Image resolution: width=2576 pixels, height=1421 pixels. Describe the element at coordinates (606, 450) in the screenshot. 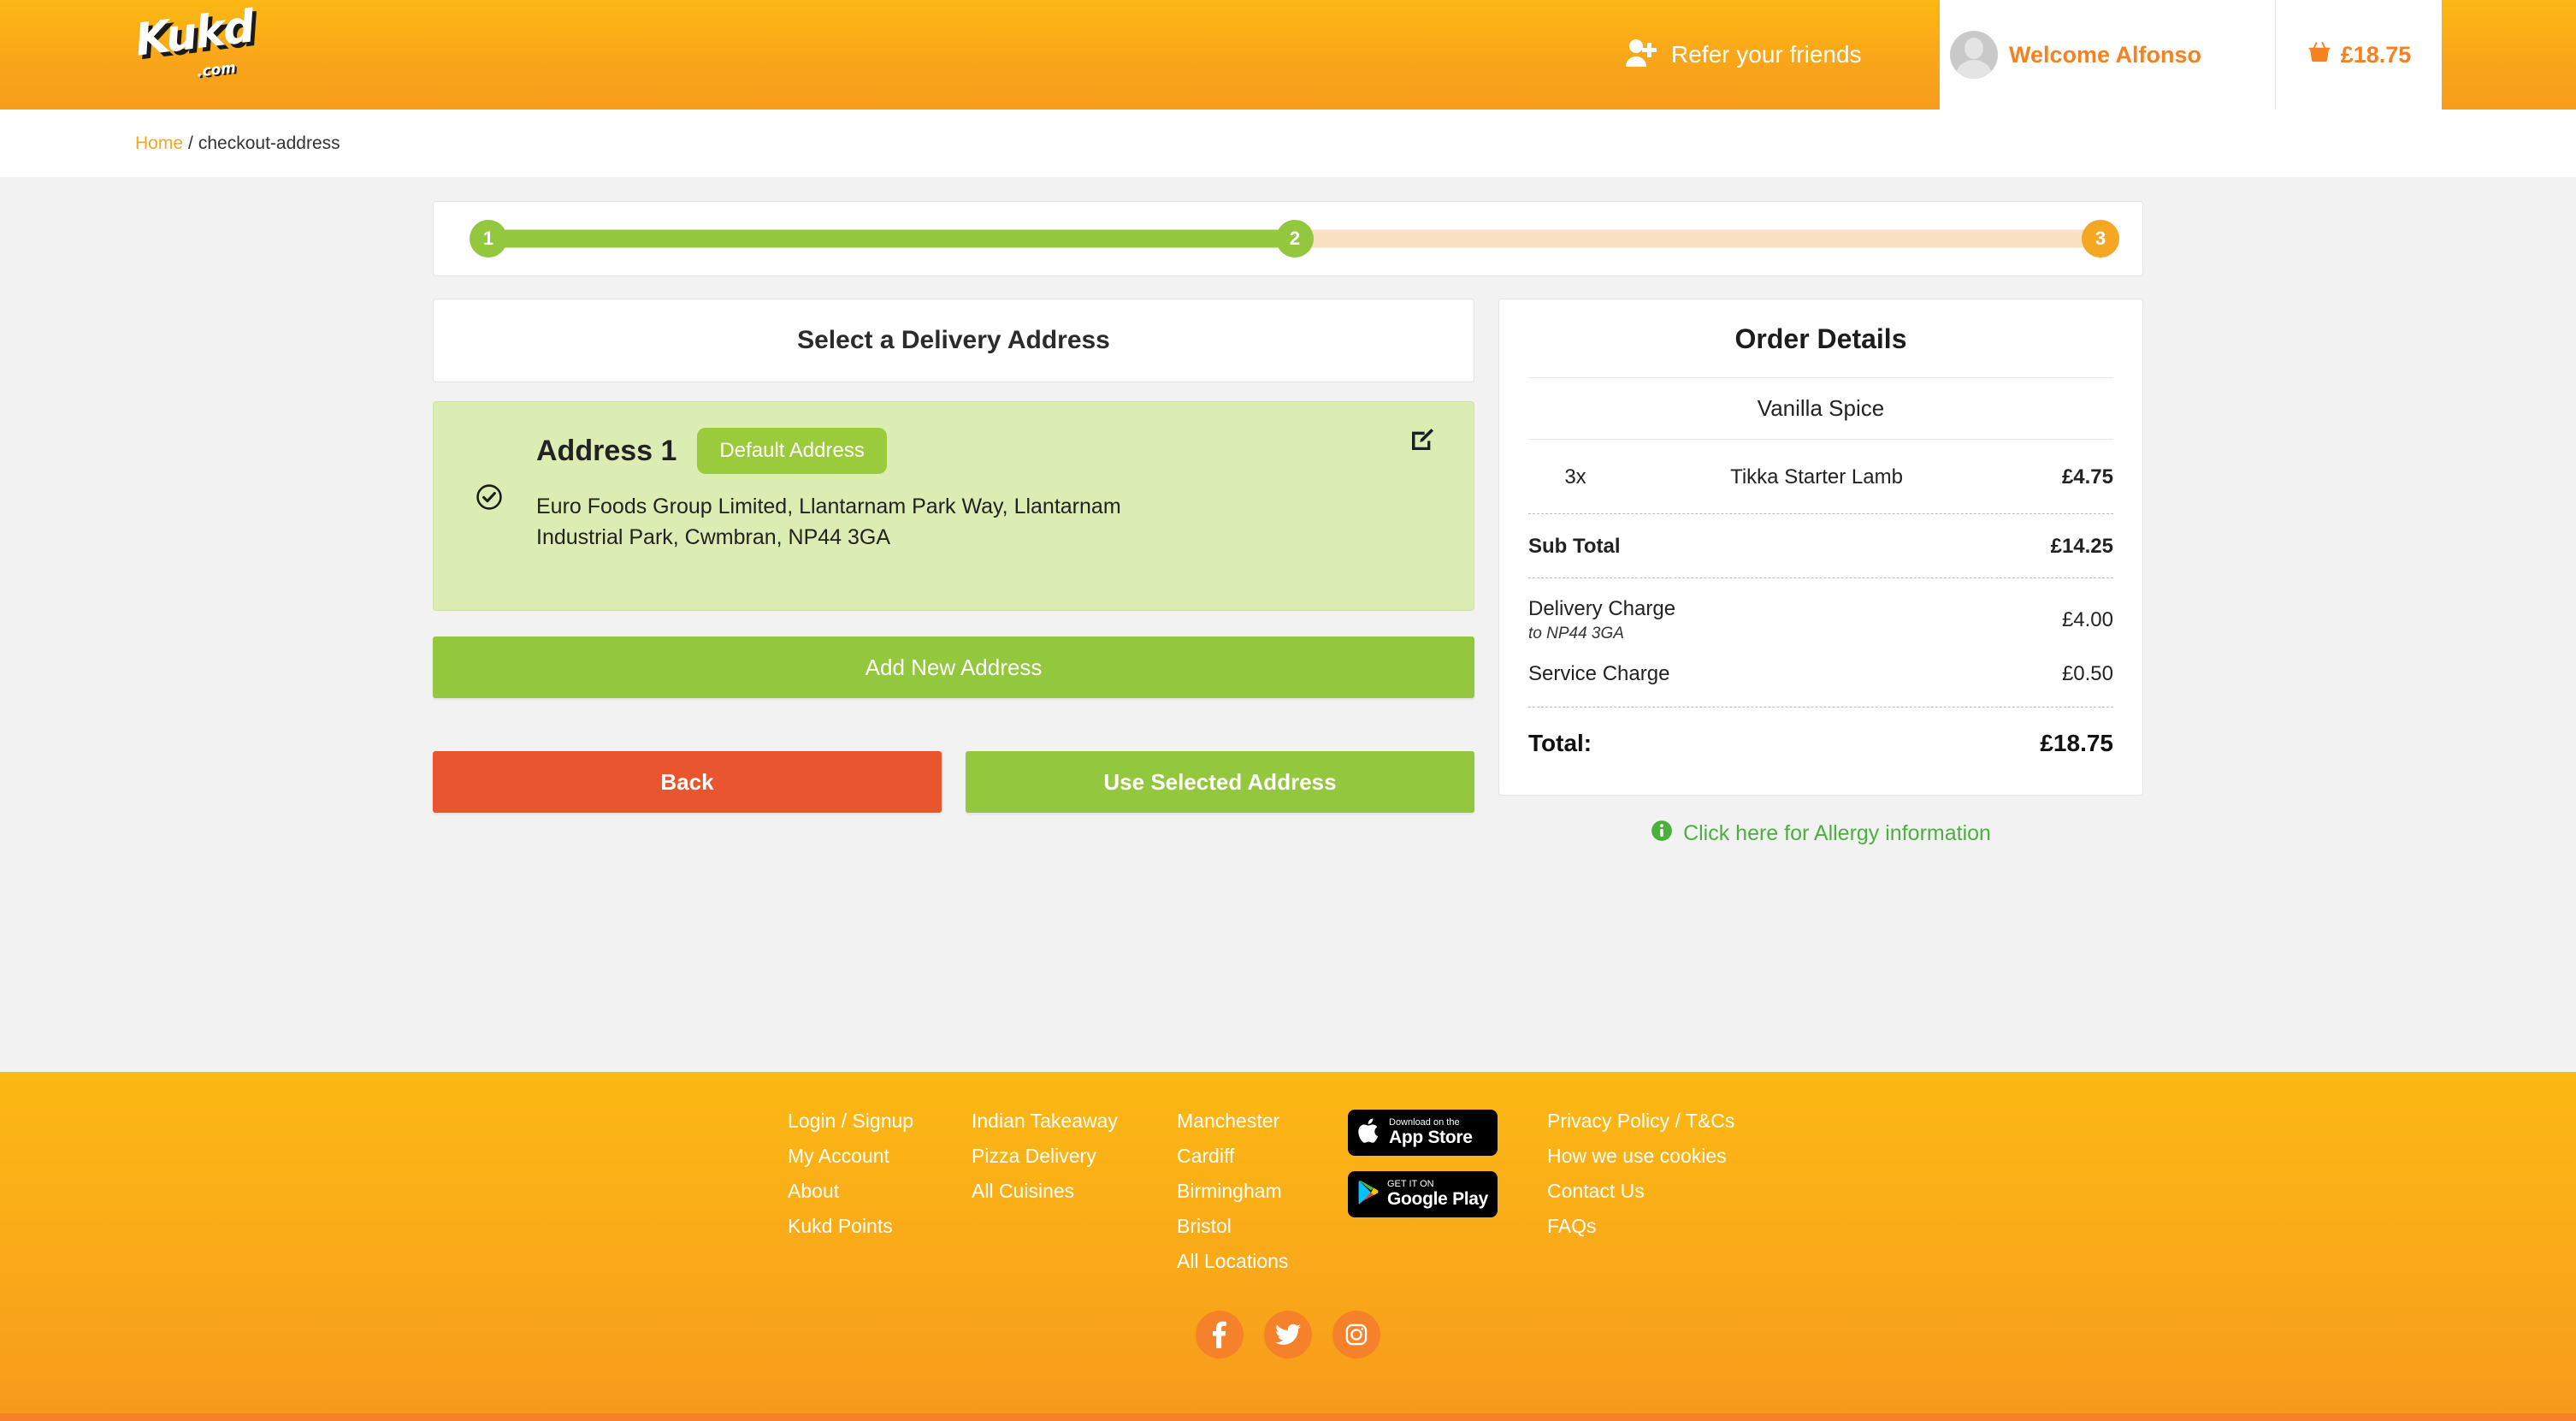

I see `address-title: Address 1` at that location.